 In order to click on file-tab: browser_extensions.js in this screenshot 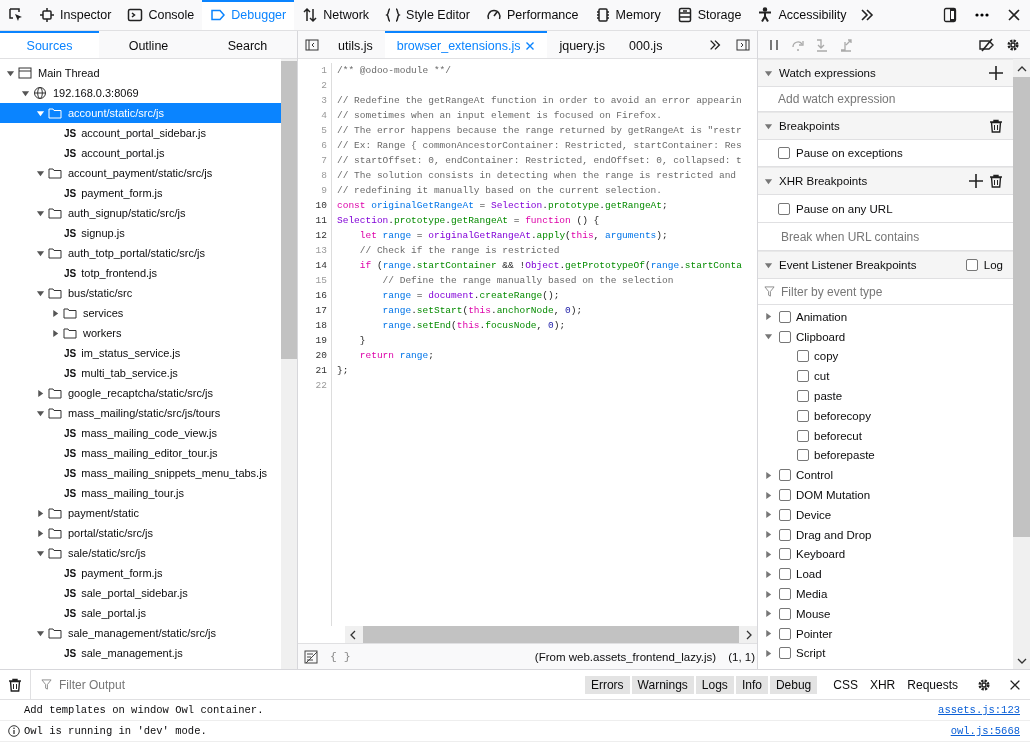, I will do `click(466, 44)`.